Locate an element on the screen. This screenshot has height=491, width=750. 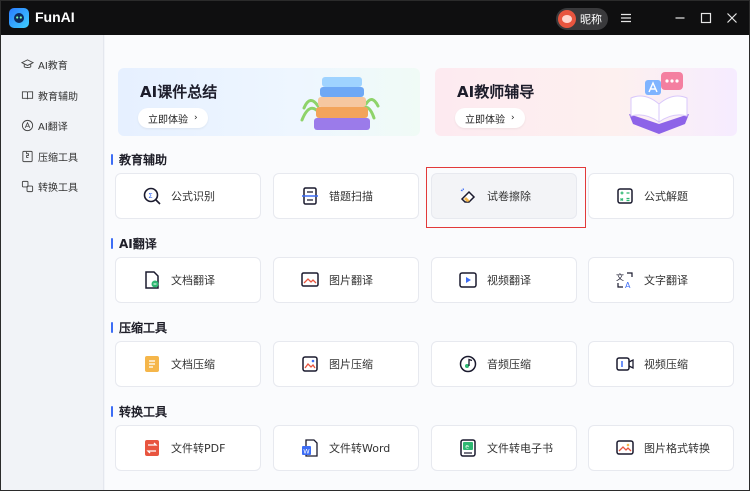
svg-text: e is located at coordinates (467, 447).